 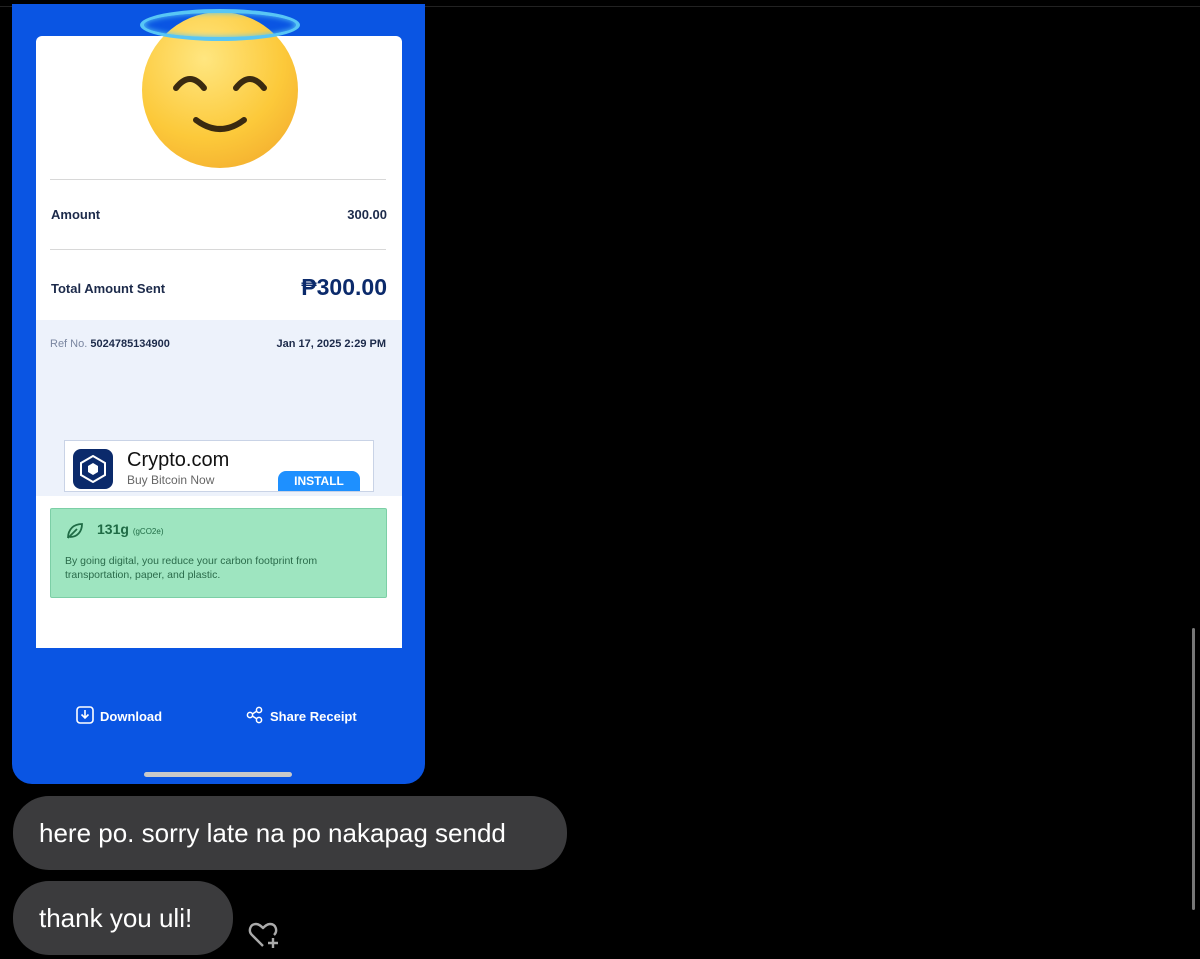 What do you see at coordinates (218, 774) in the screenshot?
I see `home-indicator` at bounding box center [218, 774].